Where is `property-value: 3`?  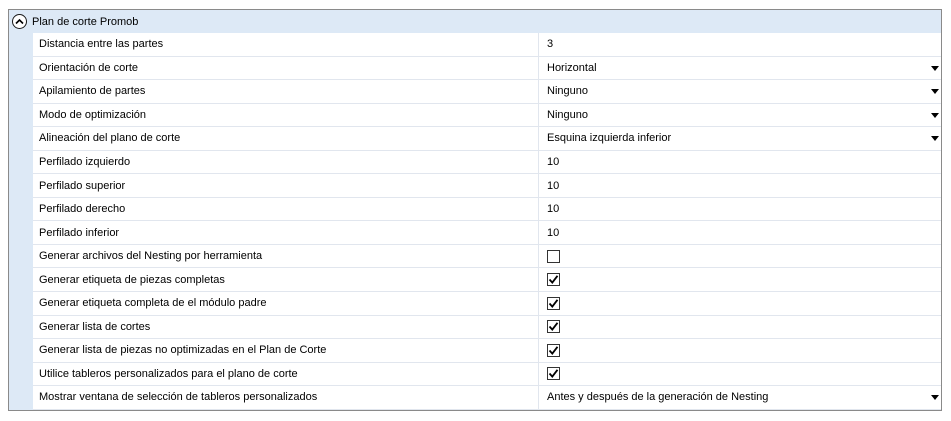 property-value: 3 is located at coordinates (550, 44).